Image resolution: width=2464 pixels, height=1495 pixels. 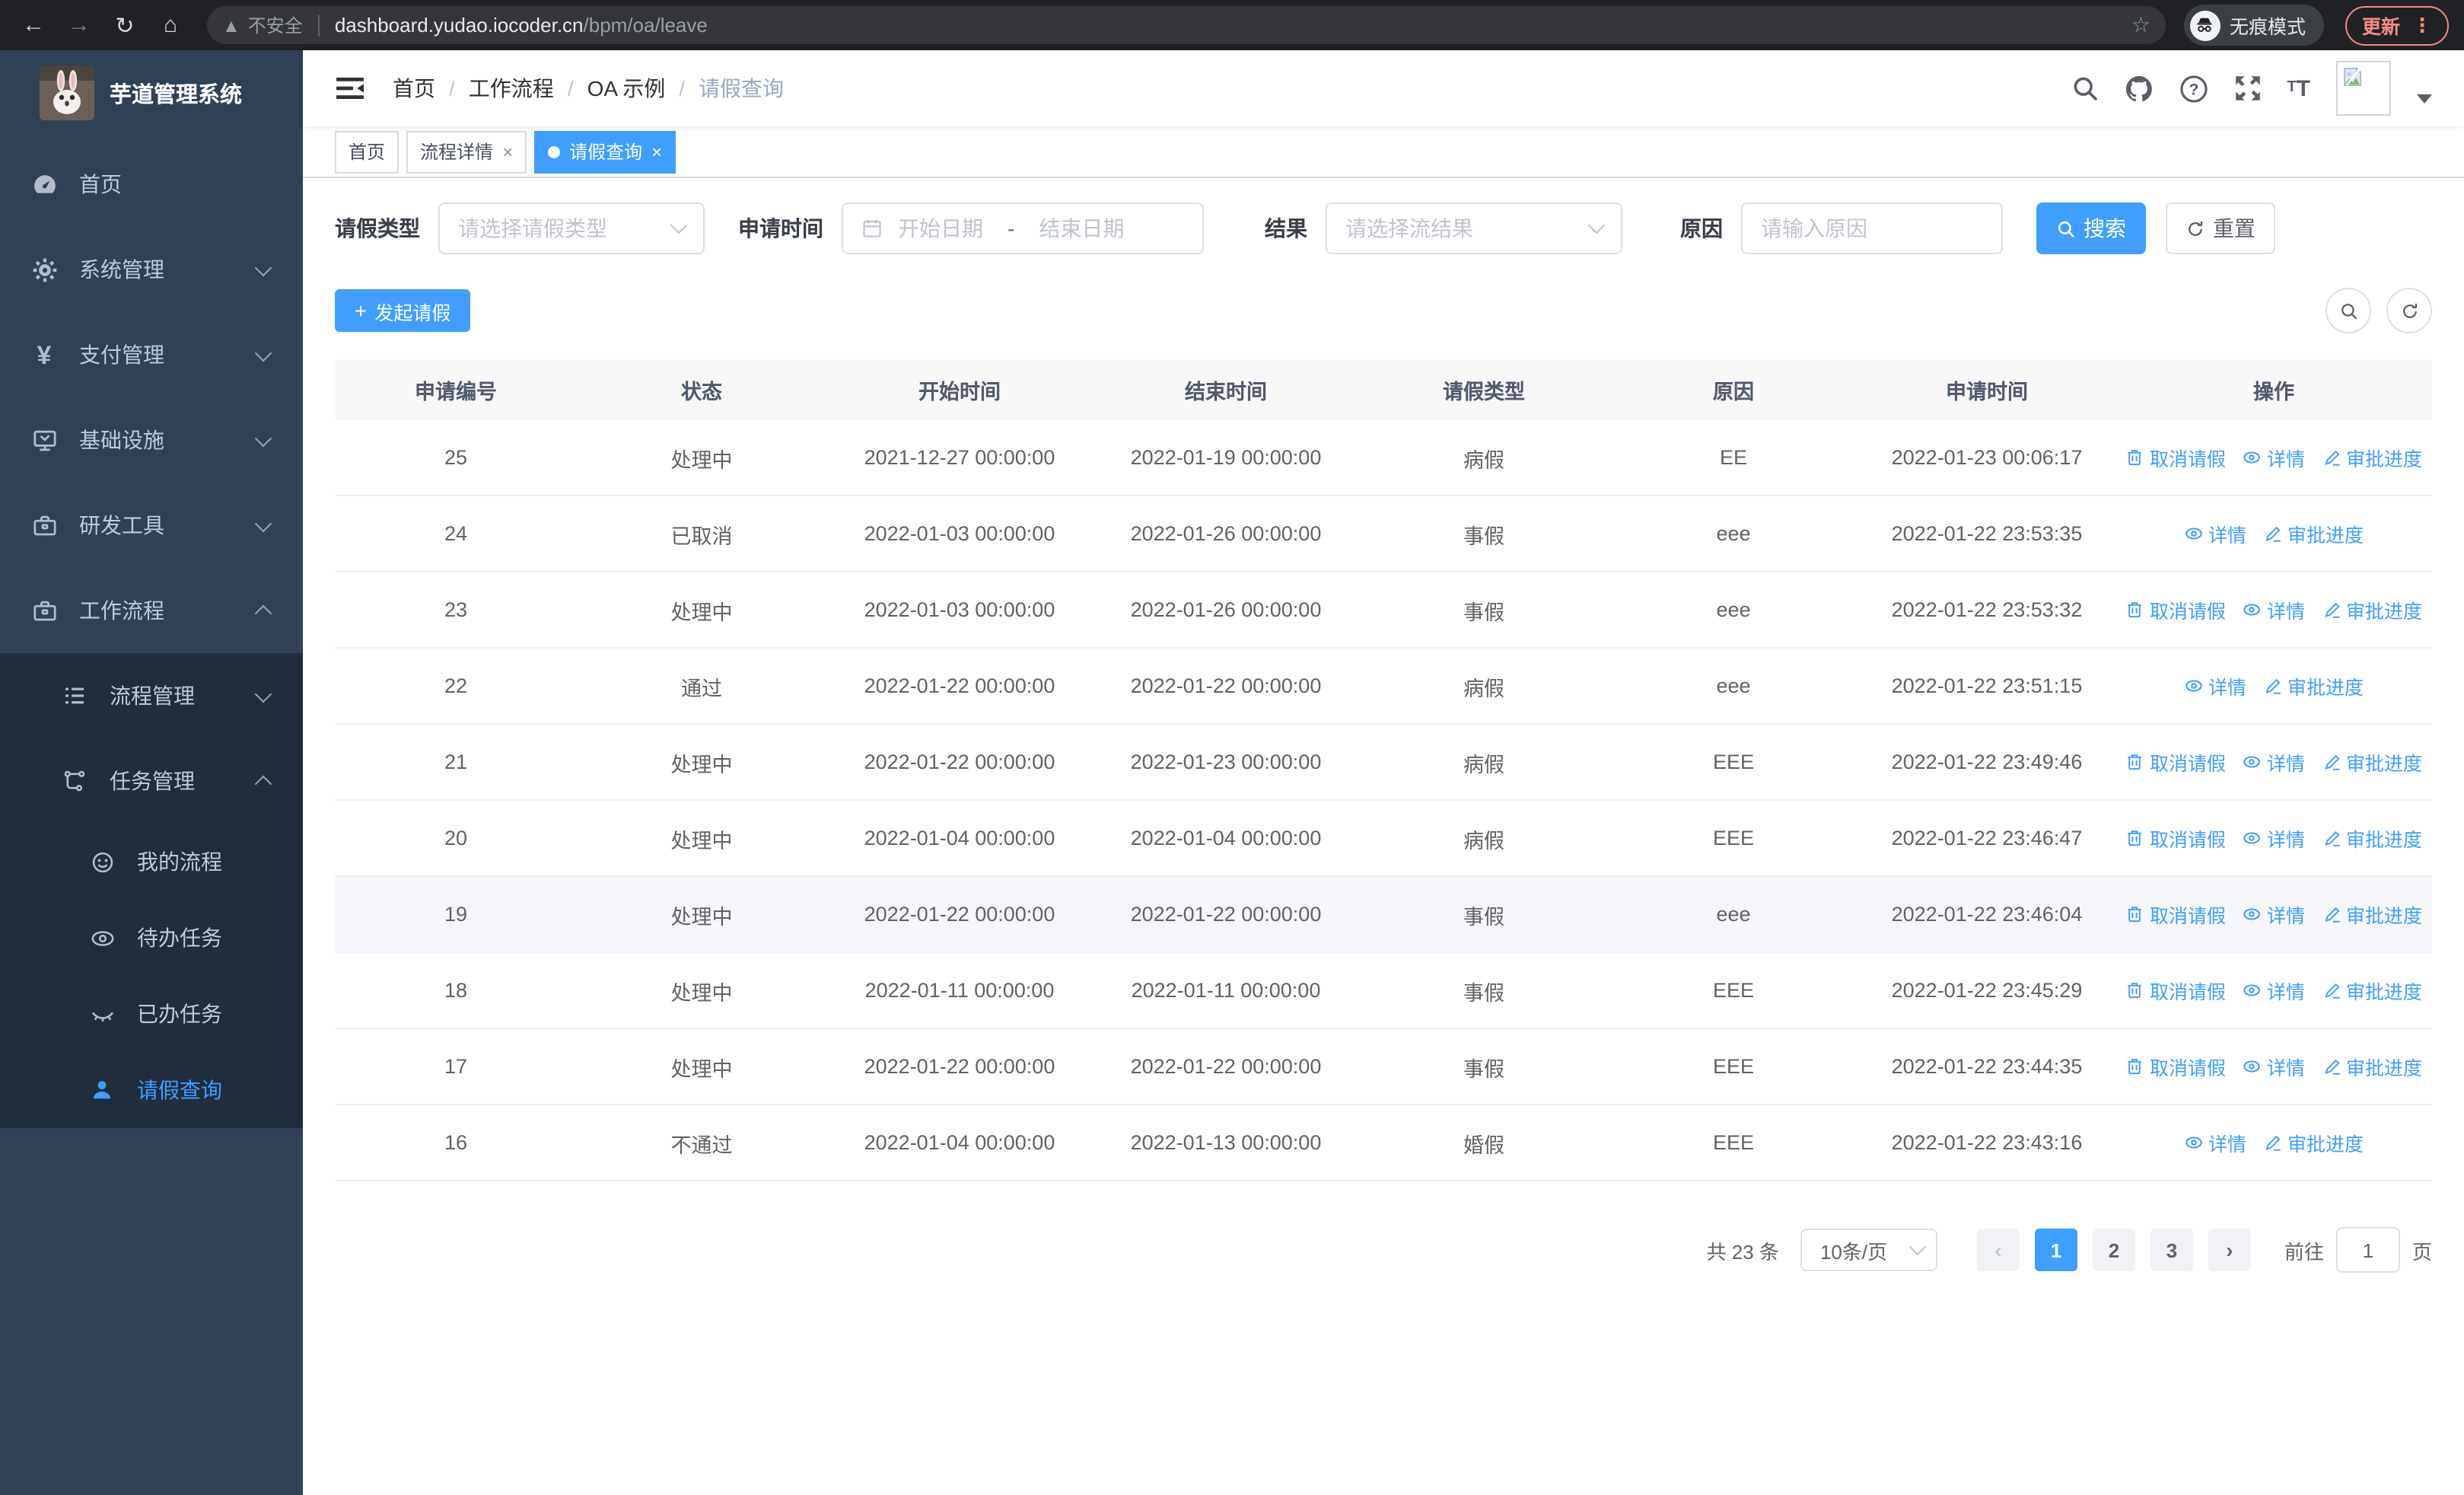 What do you see at coordinates (2171, 1250) in the screenshot?
I see `page-button-3: 3` at bounding box center [2171, 1250].